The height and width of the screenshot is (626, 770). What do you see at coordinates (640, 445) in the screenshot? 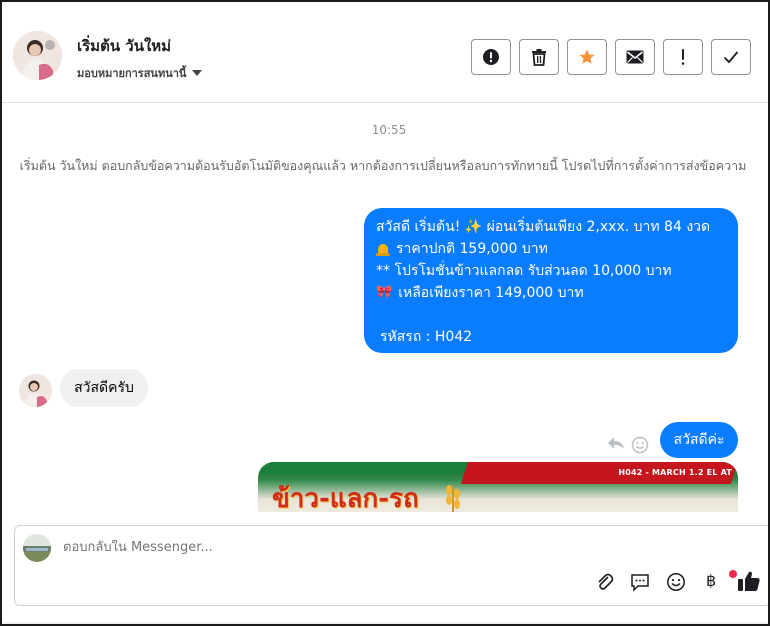
I see `react-emoji-icon` at bounding box center [640, 445].